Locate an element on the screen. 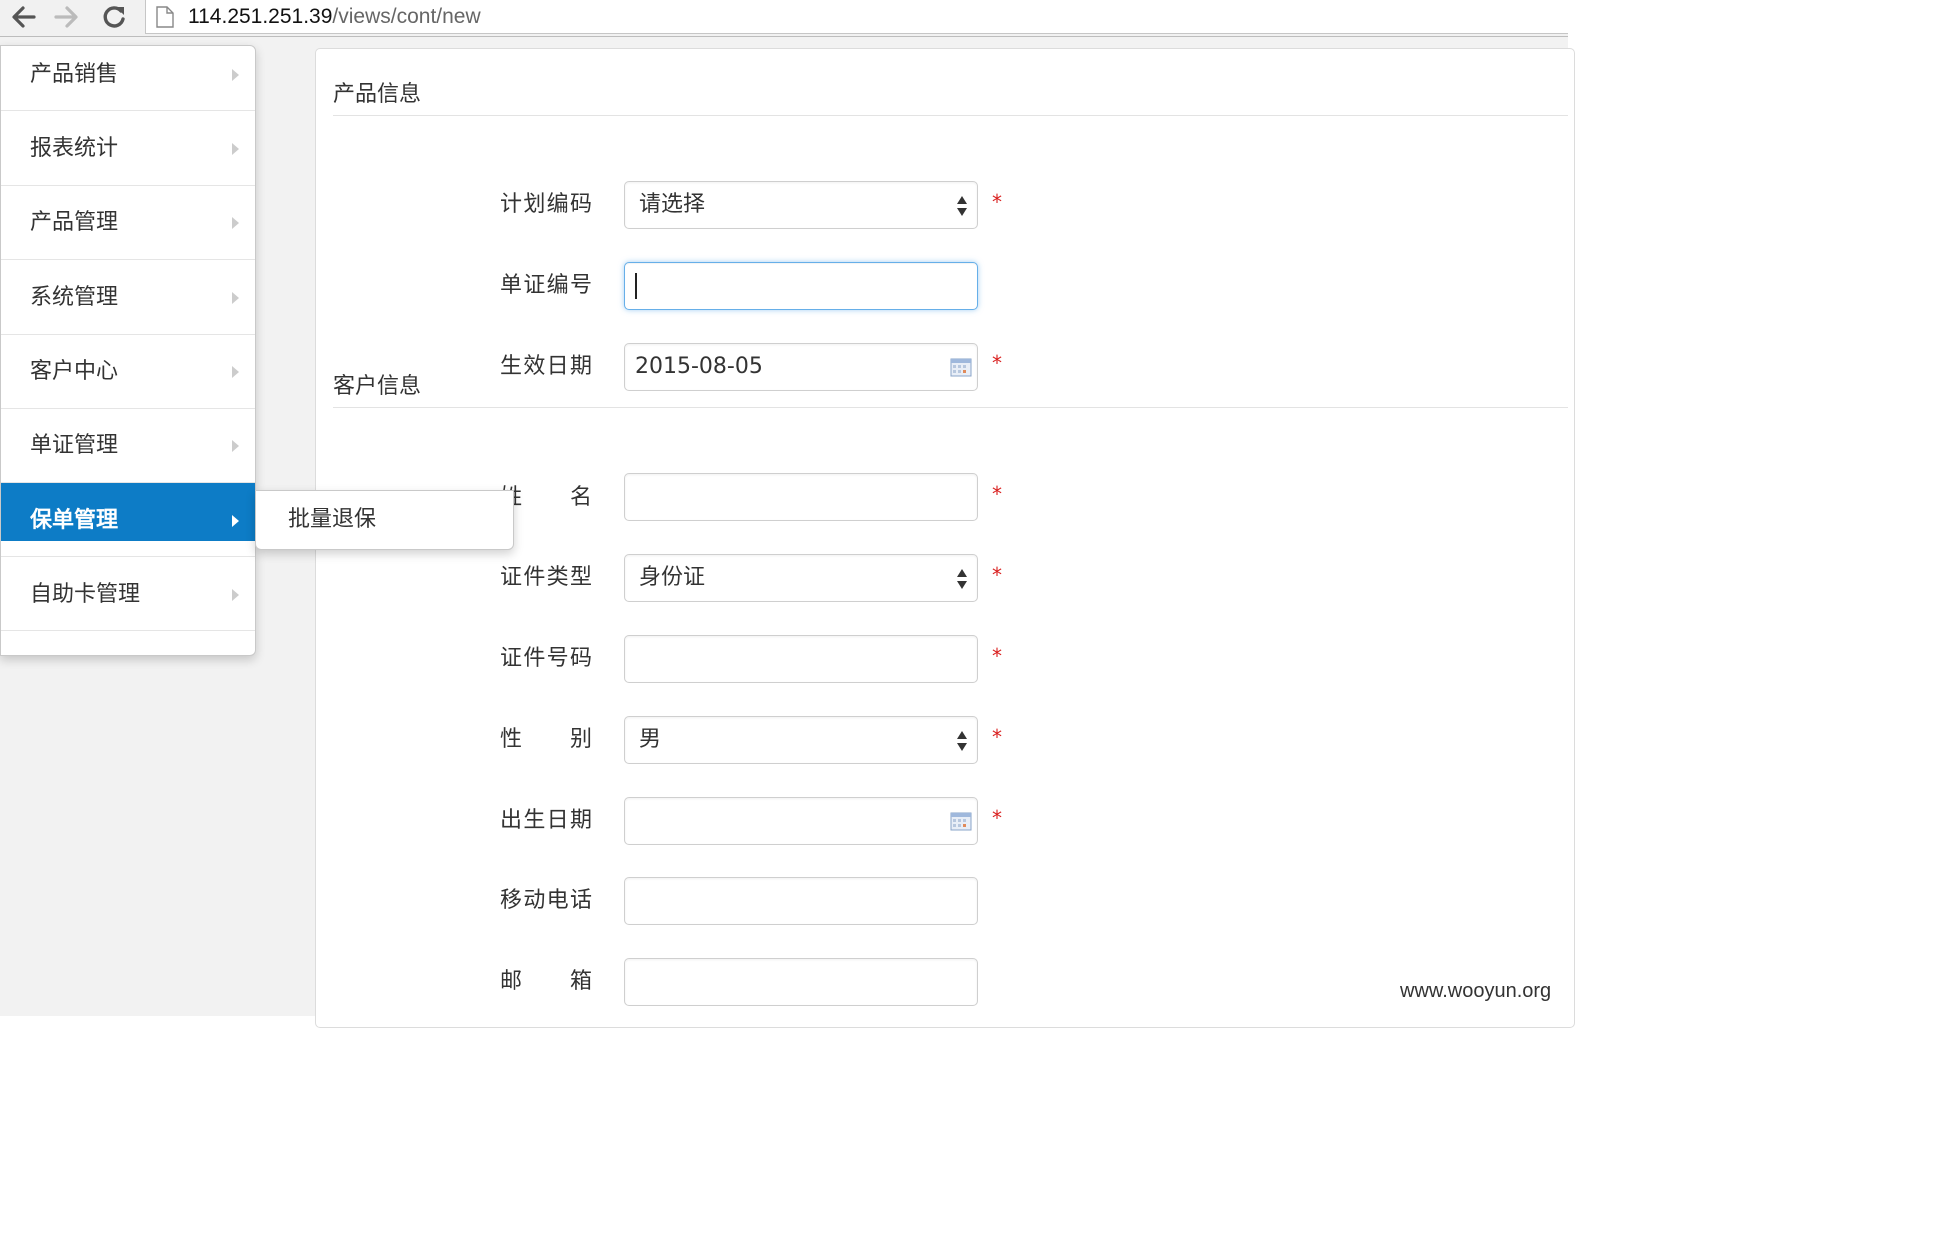  effective-date-value: 2015-08-05 is located at coordinates (699, 366).